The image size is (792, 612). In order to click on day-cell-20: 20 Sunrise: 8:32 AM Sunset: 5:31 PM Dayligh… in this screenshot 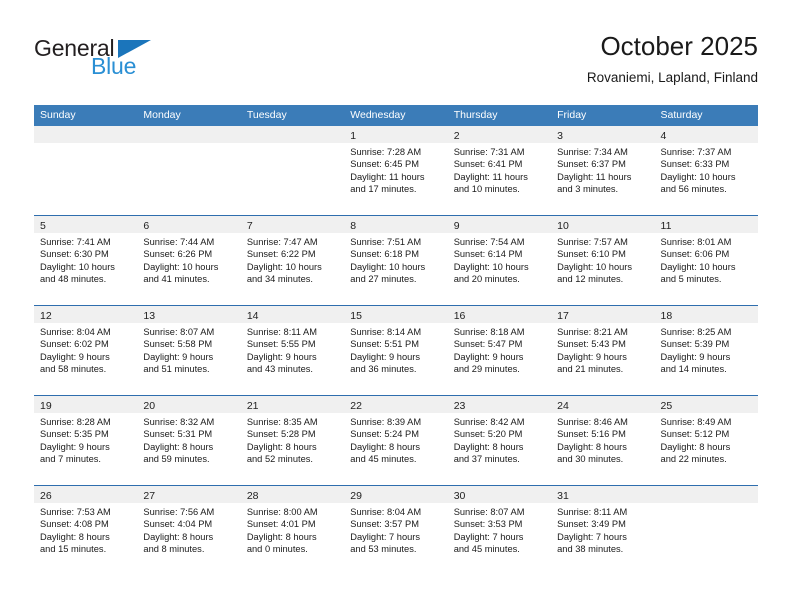, I will do `click(189, 440)`.